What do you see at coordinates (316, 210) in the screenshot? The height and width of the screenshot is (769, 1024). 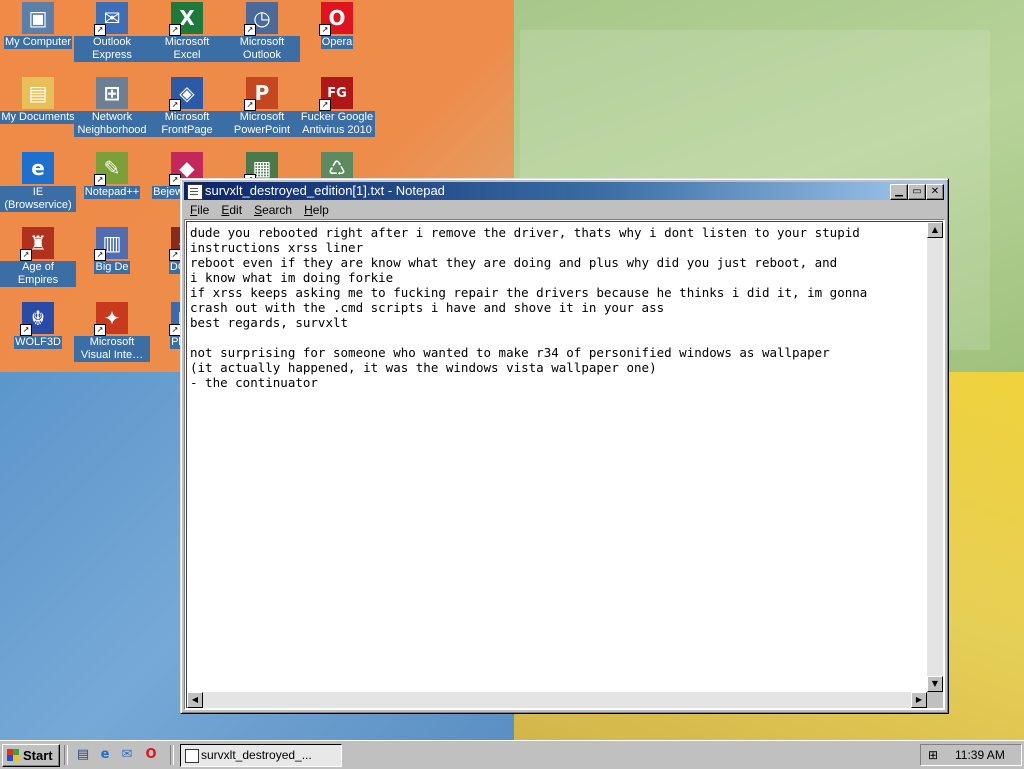 I see `menu-help: Help` at bounding box center [316, 210].